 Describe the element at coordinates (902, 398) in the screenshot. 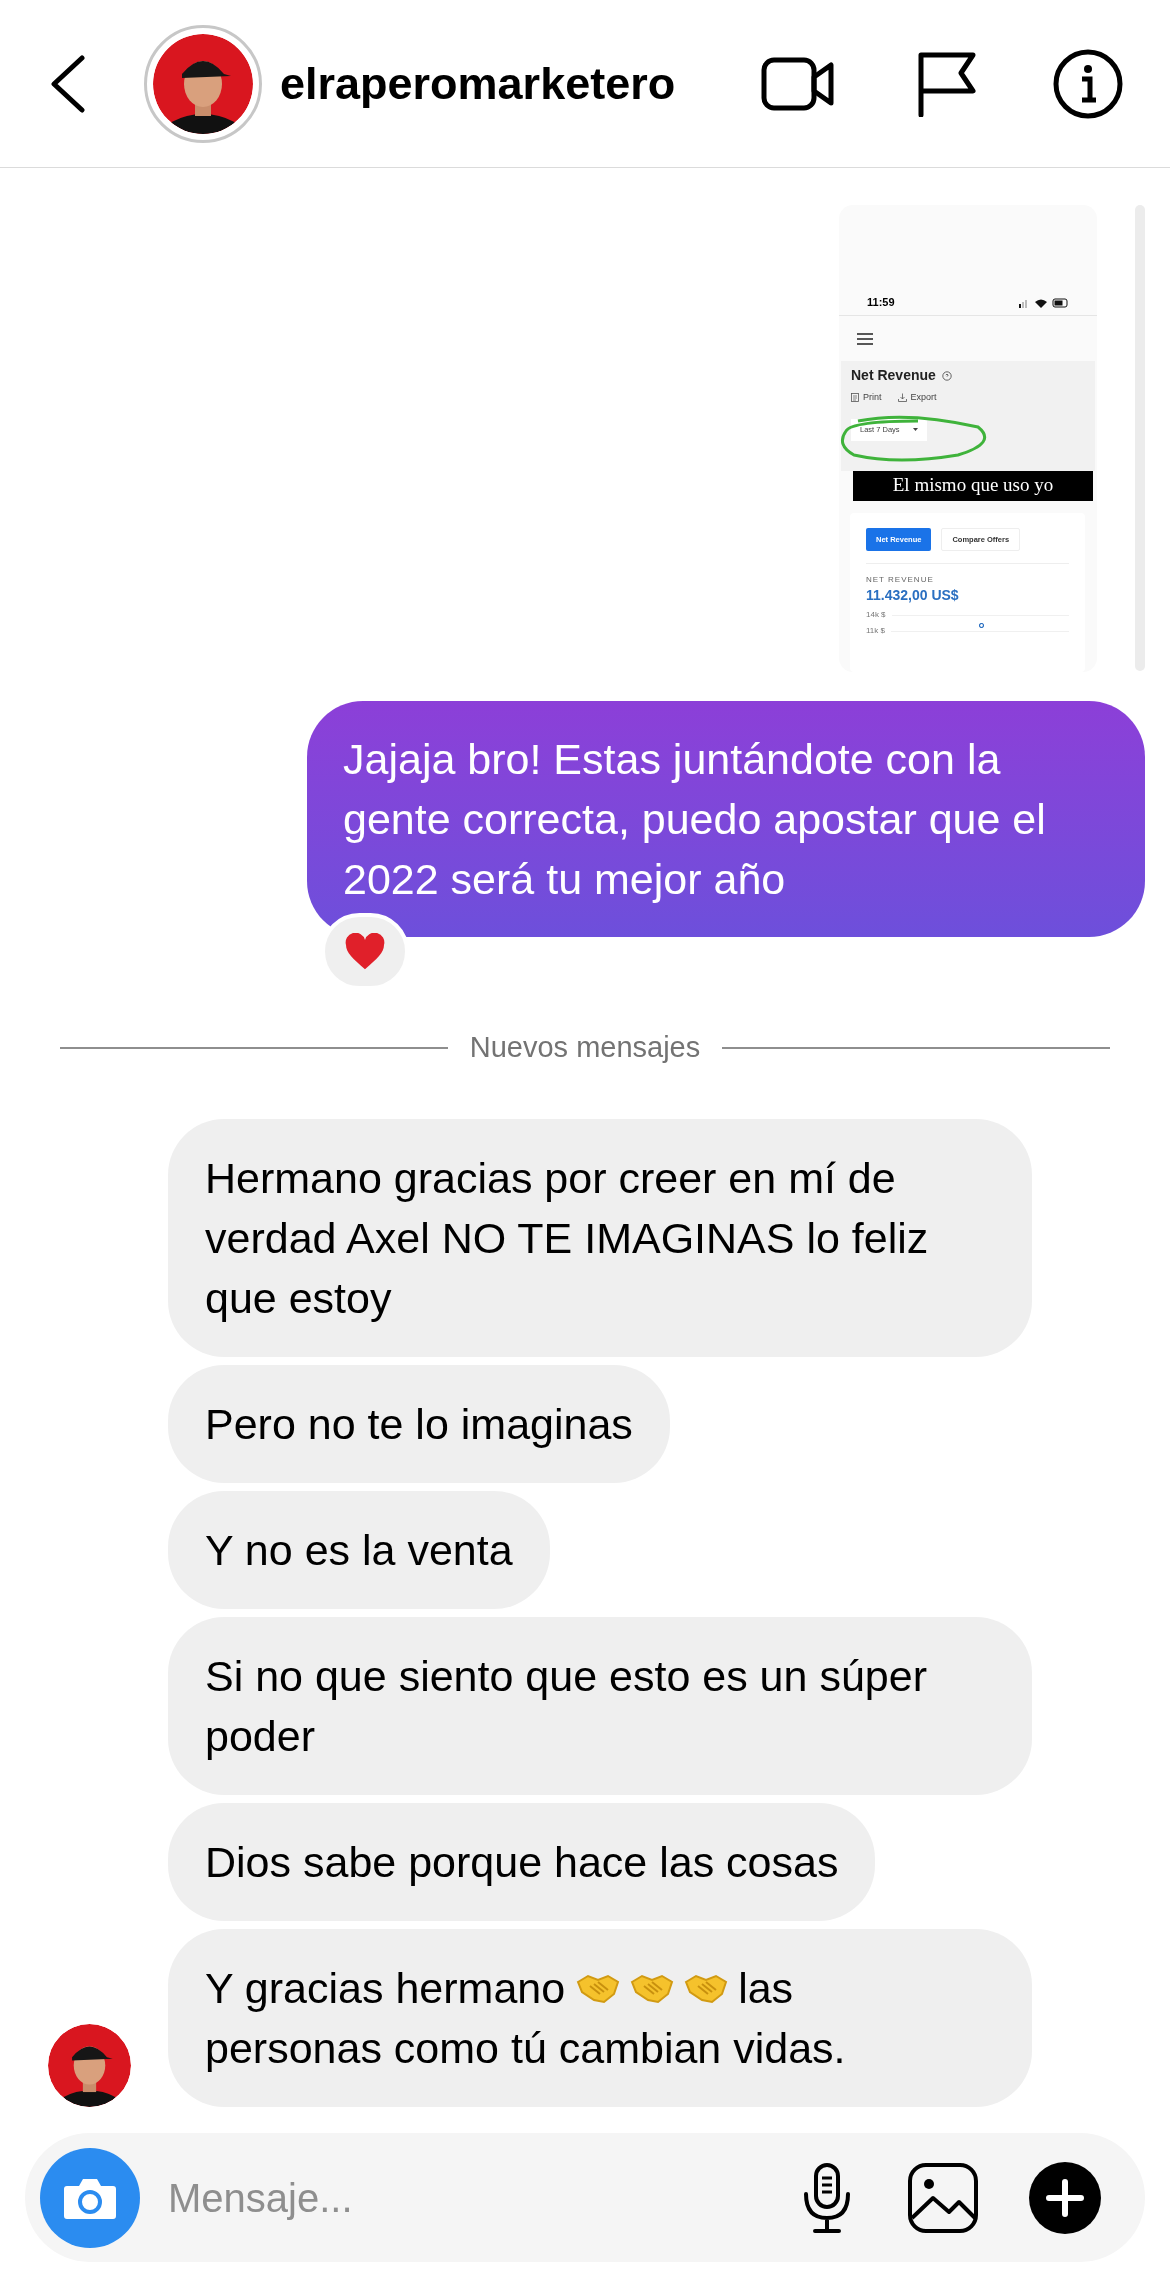

I see `download-icon` at that location.